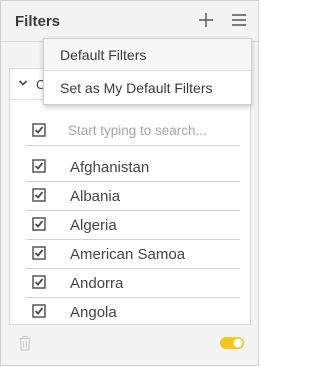 The image size is (320, 366). What do you see at coordinates (147, 88) in the screenshot?
I see `menu-item-set-default-filters: Set as My Default Filters` at bounding box center [147, 88].